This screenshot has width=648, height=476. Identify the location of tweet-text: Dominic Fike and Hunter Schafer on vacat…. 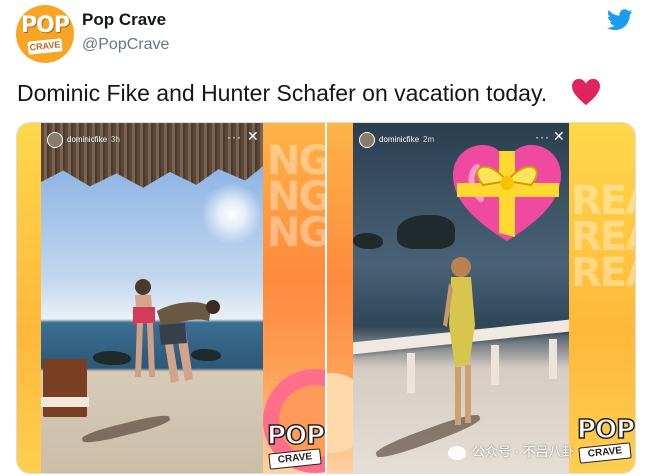
(282, 93).